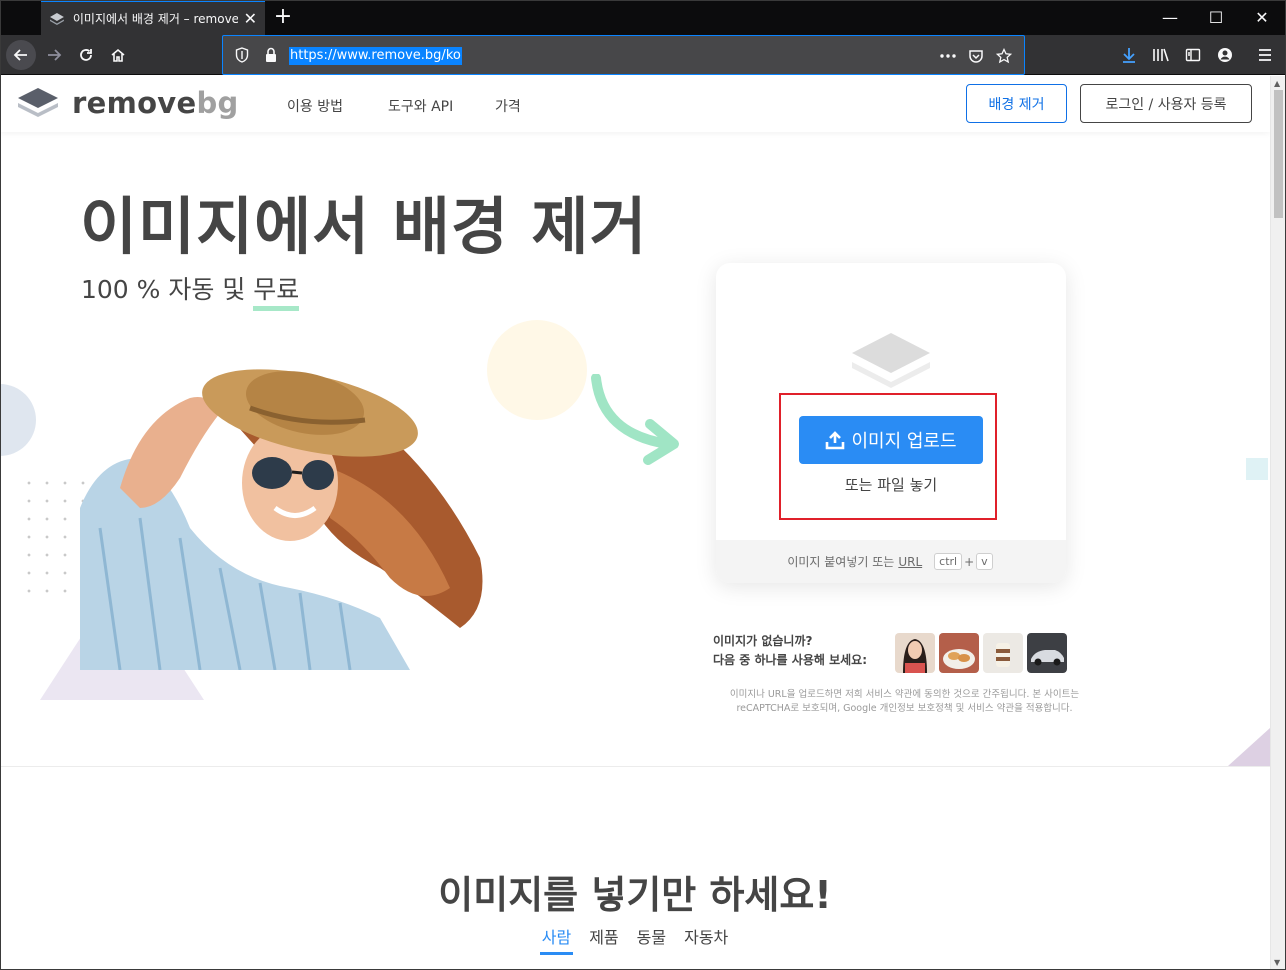  Describe the element at coordinates (250, 18) in the screenshot. I see `tab-close-icon: ✕` at that location.